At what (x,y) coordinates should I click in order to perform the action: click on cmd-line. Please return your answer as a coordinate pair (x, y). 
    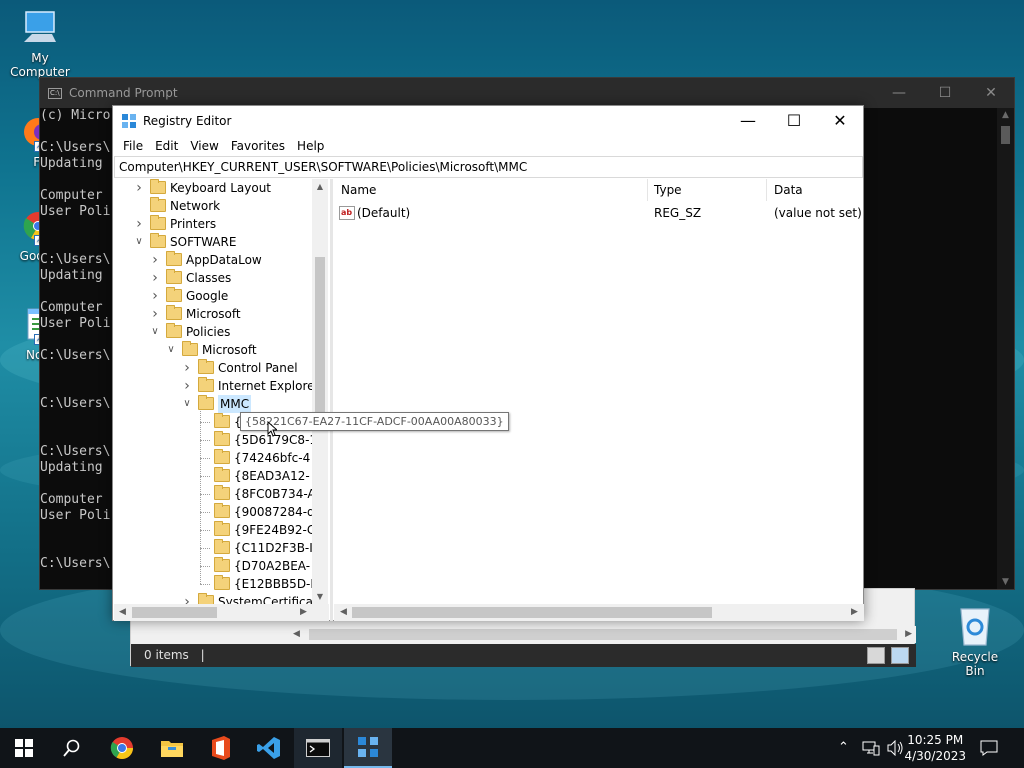
    Looking at the image, I should click on (75, 340).